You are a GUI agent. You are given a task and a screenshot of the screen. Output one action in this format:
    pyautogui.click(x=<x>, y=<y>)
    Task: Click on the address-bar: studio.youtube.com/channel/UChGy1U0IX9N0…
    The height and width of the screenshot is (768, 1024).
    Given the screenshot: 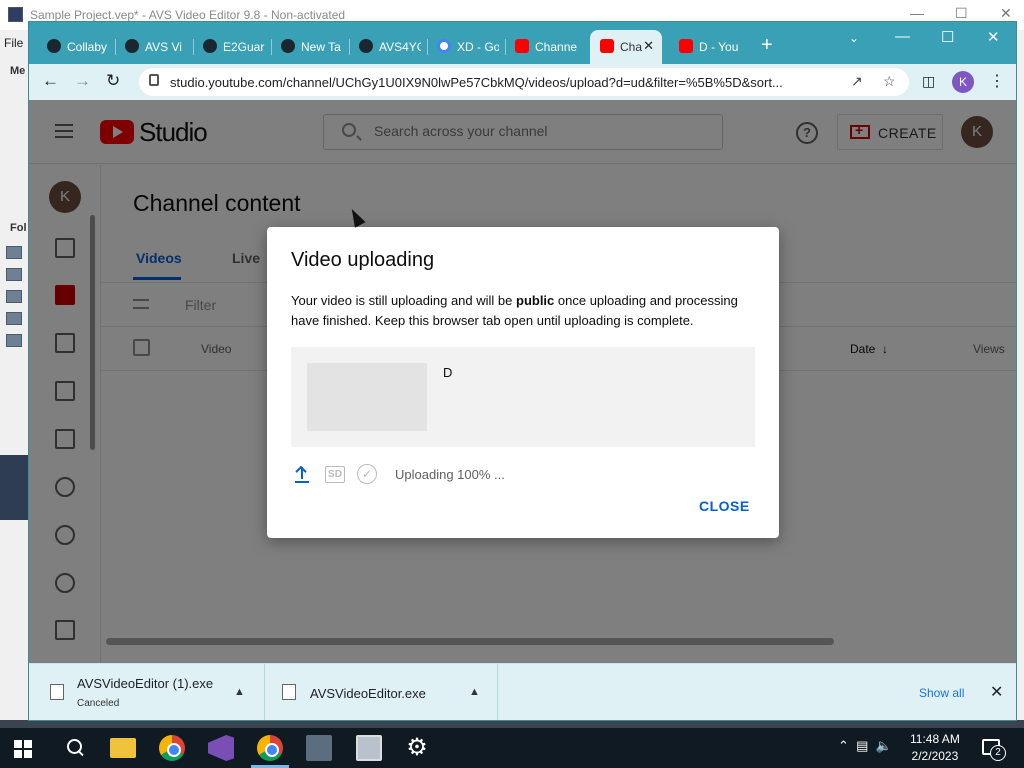 What is the action you would take?
    pyautogui.click(x=524, y=82)
    